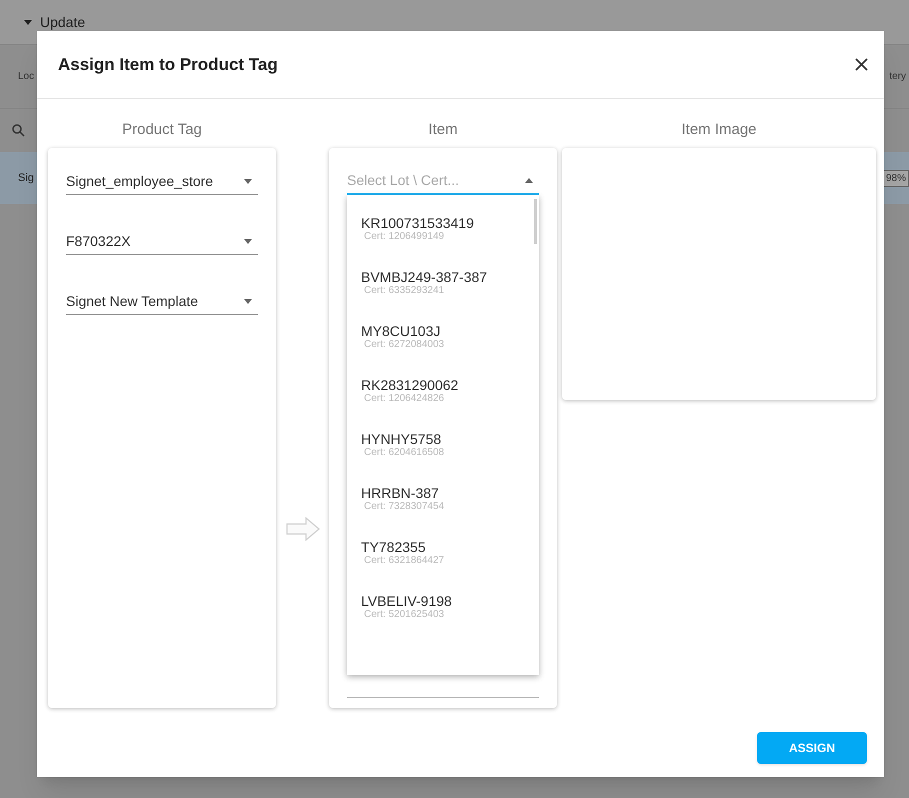 The width and height of the screenshot is (909, 798). What do you see at coordinates (450, 337) in the screenshot?
I see `dropdown-option: MY8CU103J Cert: 6272084003` at bounding box center [450, 337].